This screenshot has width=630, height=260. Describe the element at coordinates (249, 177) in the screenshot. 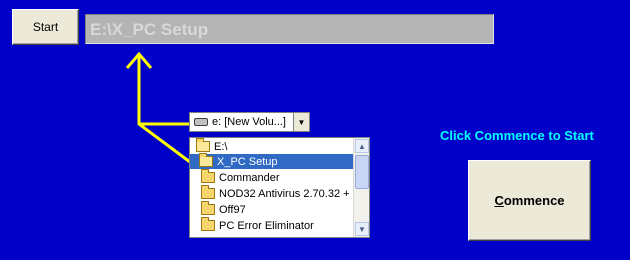

I see `directory-item-label: Commander` at that location.